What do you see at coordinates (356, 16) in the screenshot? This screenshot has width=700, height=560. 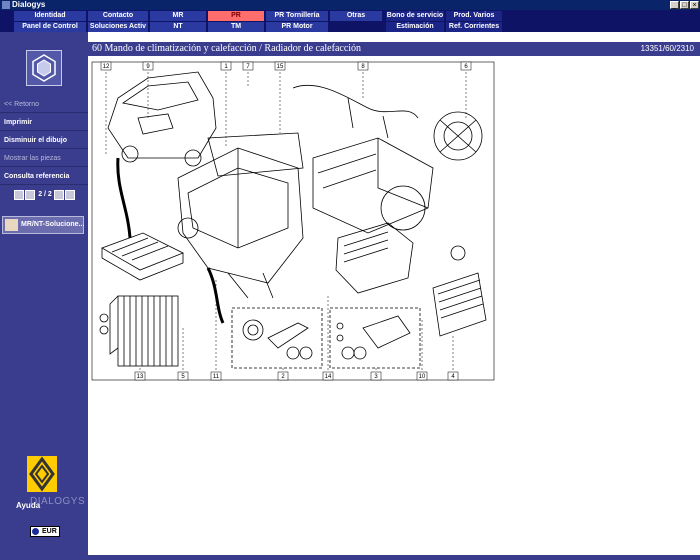 I see `nav-otras: Otras` at bounding box center [356, 16].